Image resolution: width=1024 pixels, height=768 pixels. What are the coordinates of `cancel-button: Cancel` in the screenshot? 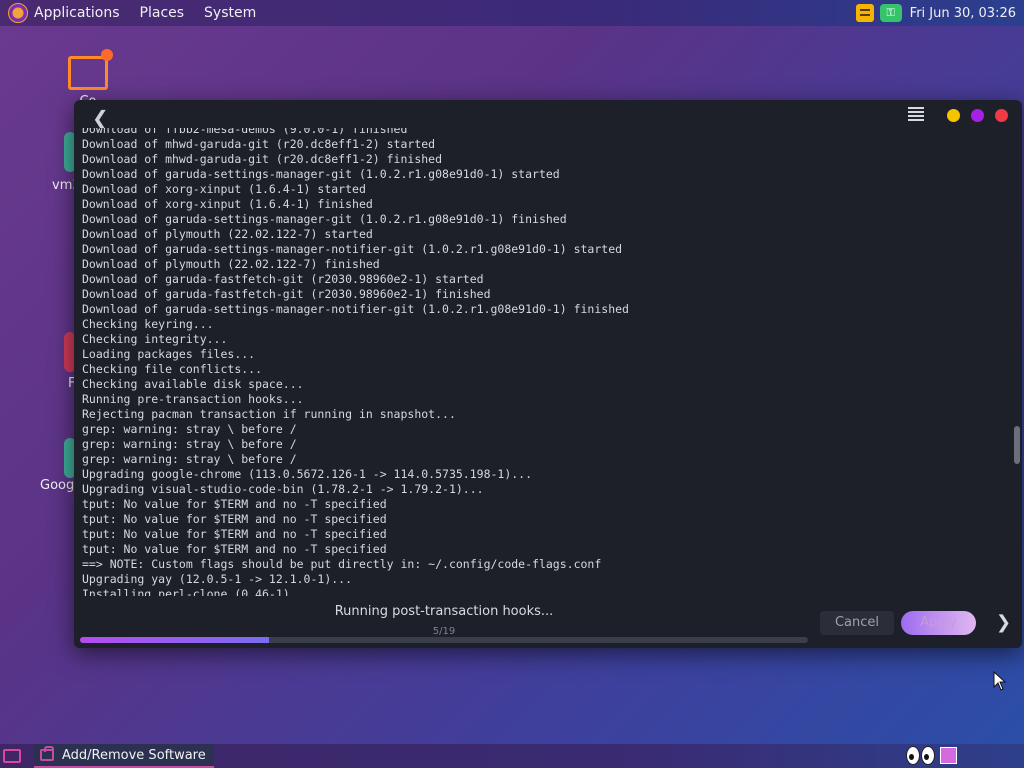 It's located at (857, 623).